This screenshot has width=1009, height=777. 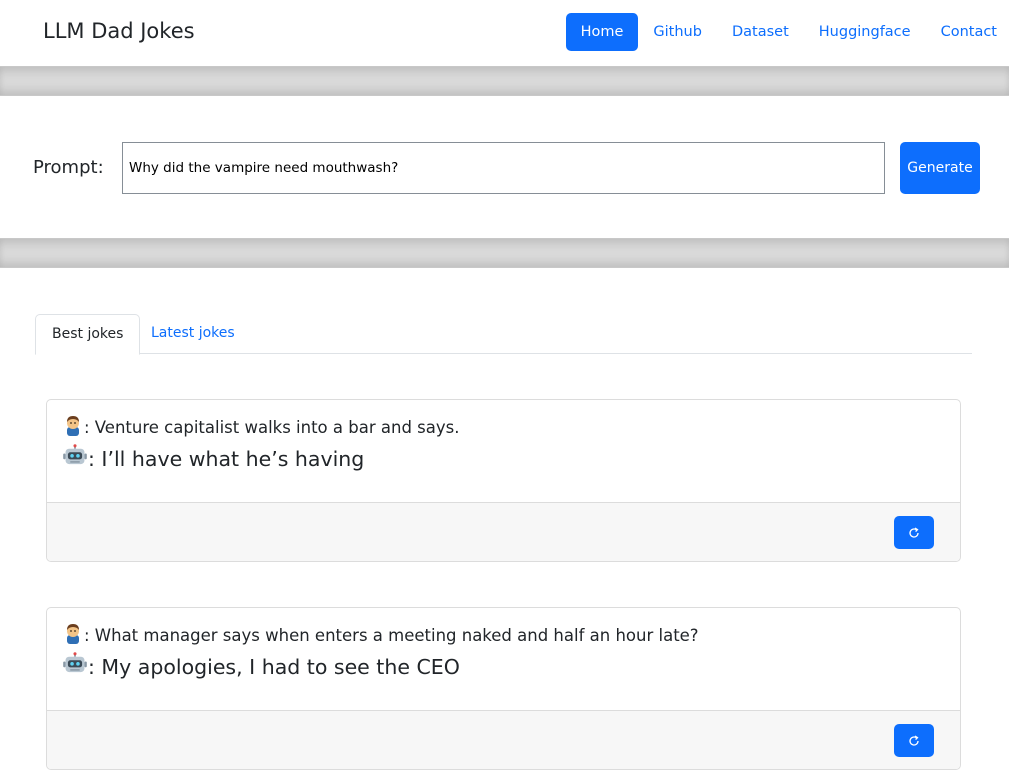 What do you see at coordinates (940, 168) in the screenshot?
I see `generate-button: Generate` at bounding box center [940, 168].